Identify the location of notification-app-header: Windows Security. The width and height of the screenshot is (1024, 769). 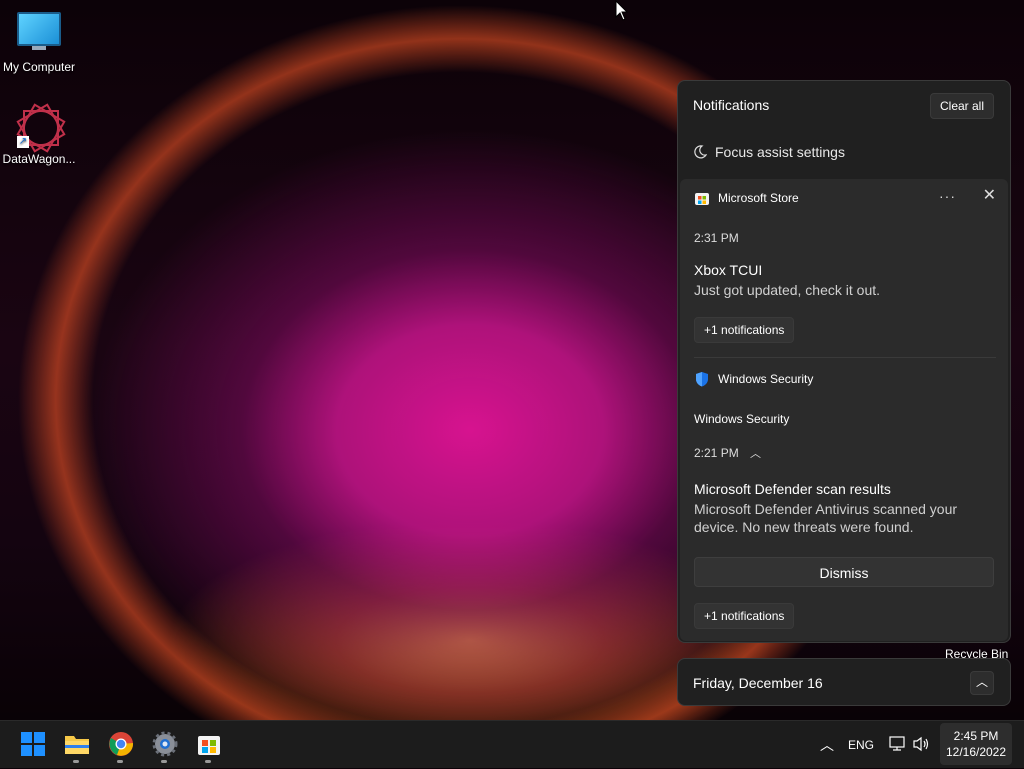
(753, 379).